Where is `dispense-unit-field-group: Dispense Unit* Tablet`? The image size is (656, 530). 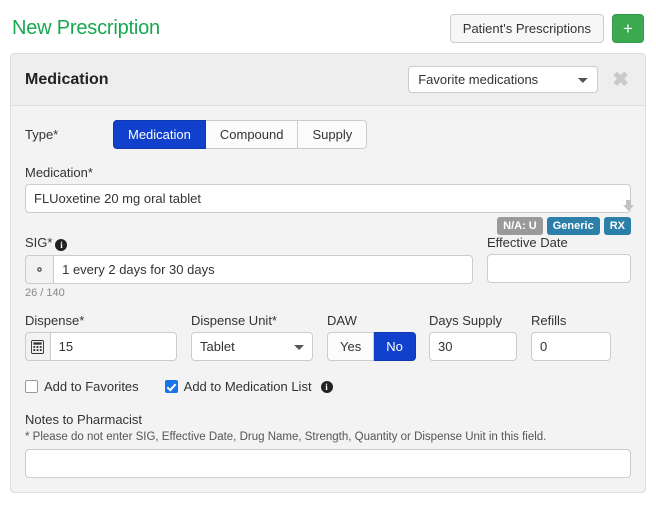
dispense-unit-field-group: Dispense Unit* Tablet is located at coordinates (252, 337).